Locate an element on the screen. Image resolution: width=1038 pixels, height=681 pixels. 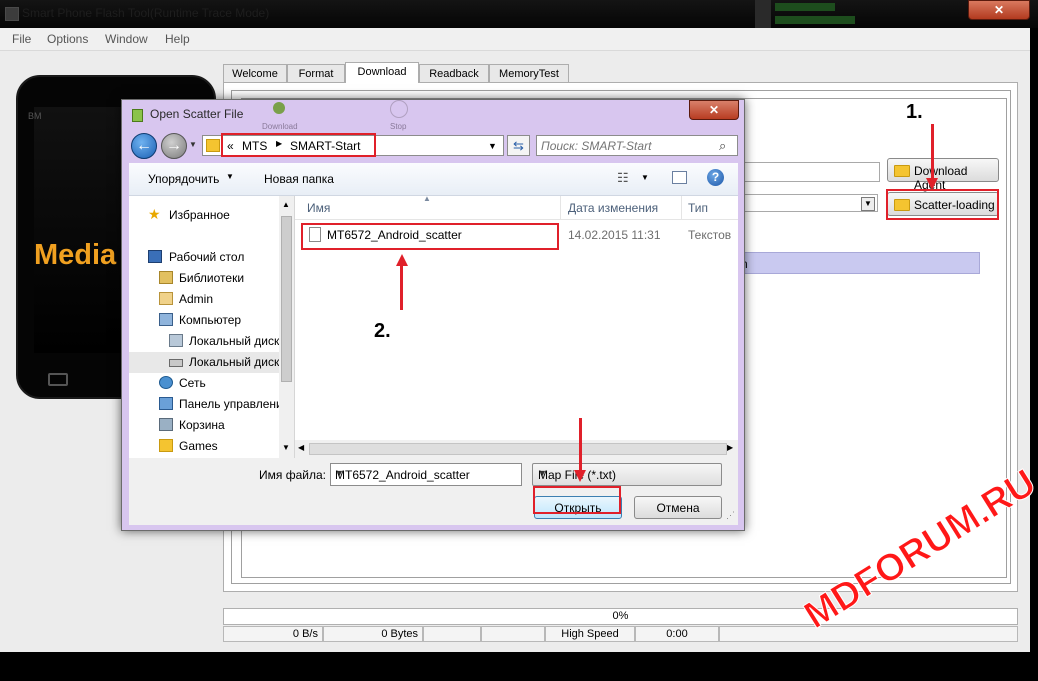
nav-item-control-panel: Панель управления is located at coordinates (204, 404).